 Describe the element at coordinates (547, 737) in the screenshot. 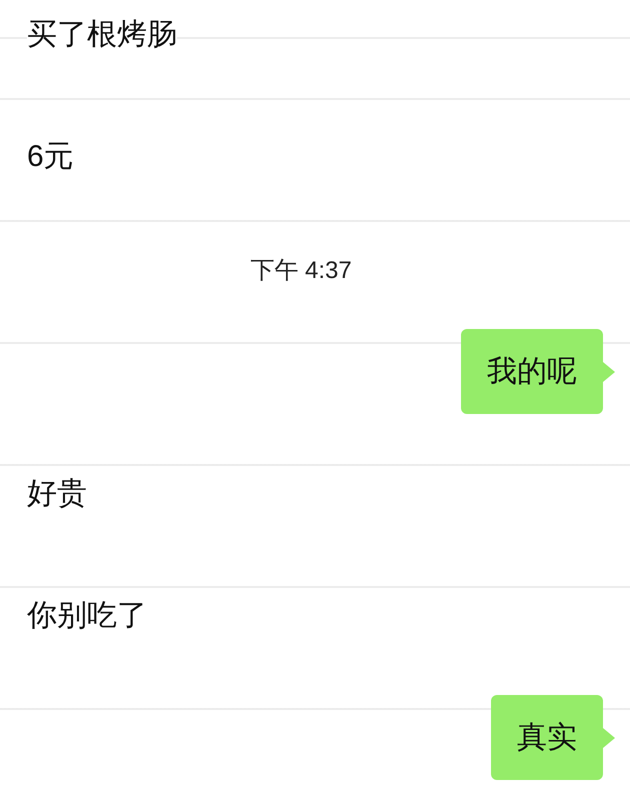

I see `chat-bubble: 真实` at that location.